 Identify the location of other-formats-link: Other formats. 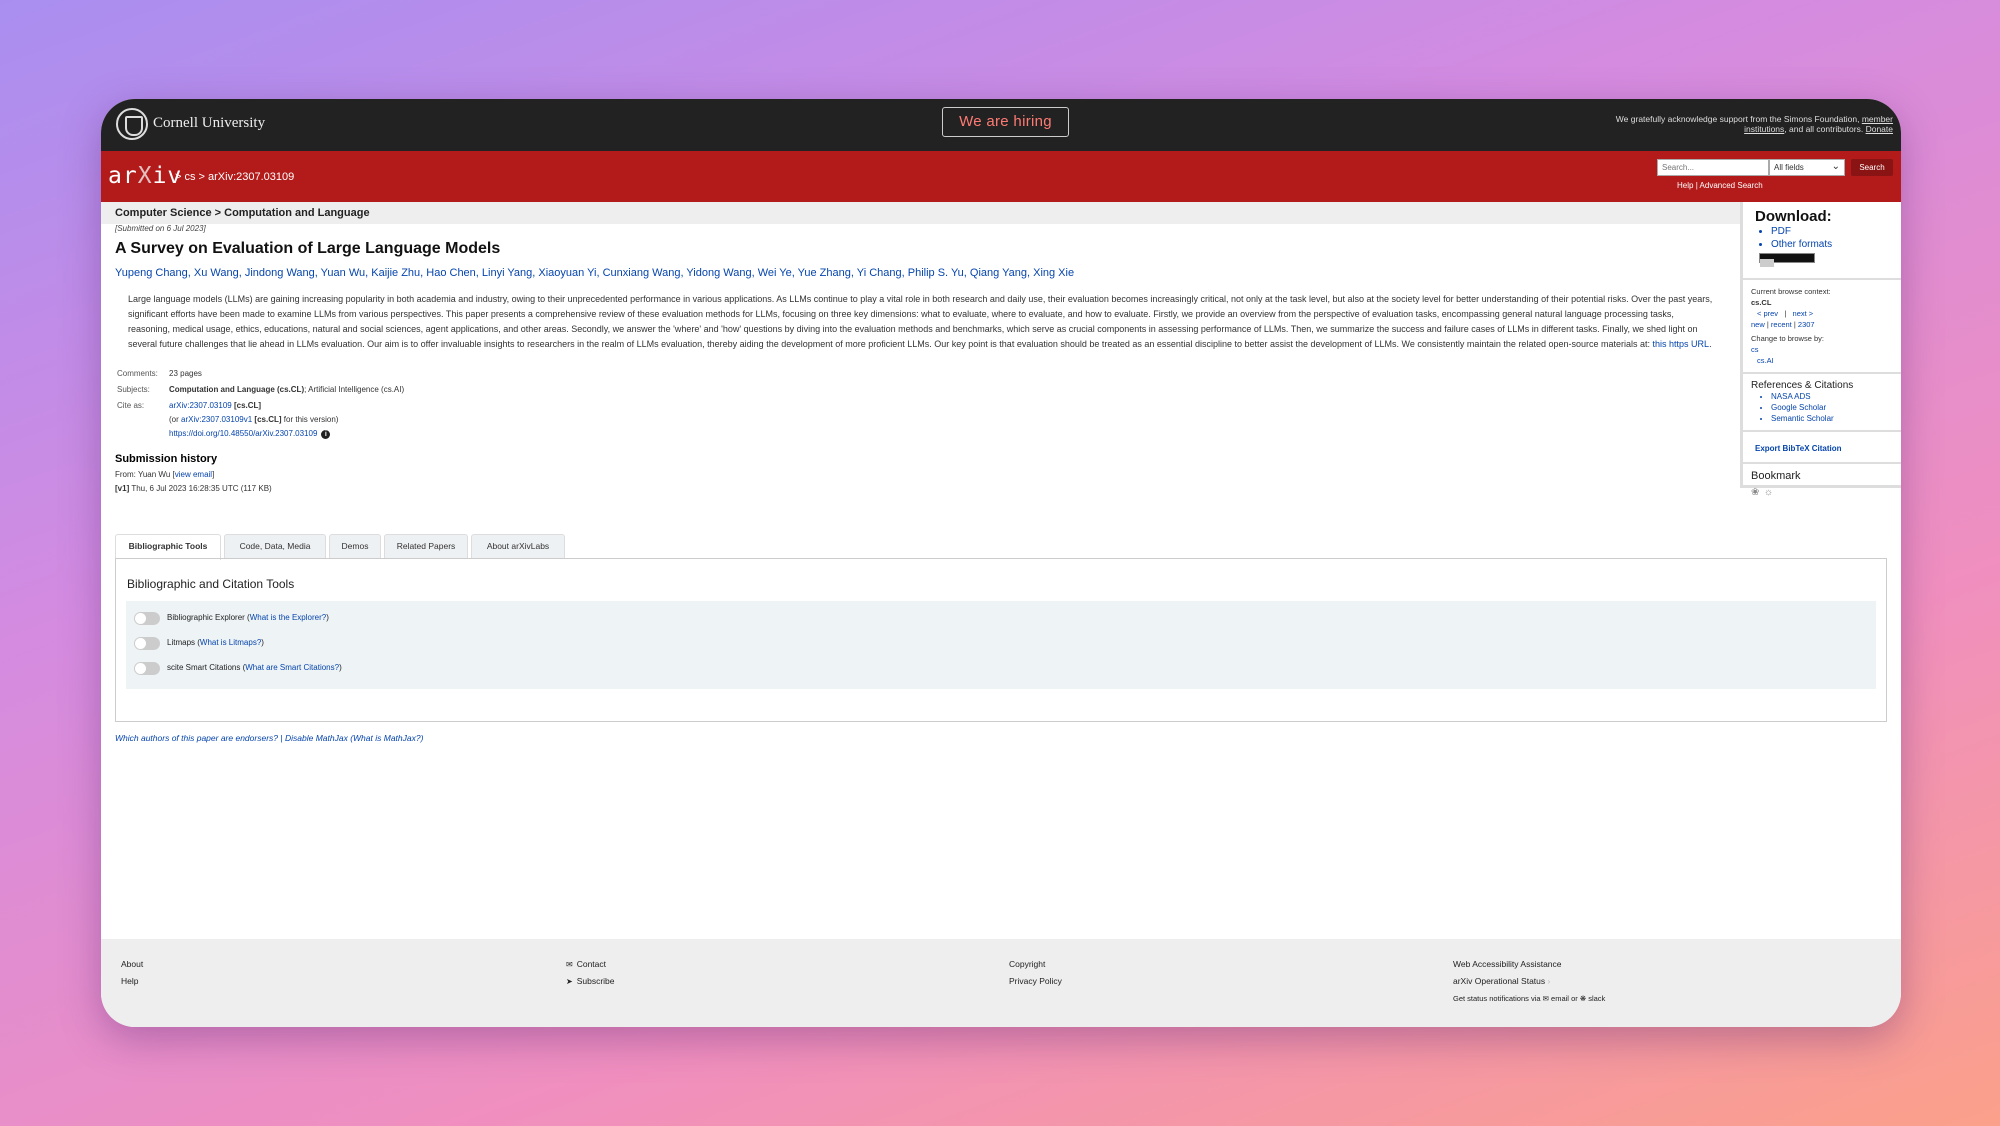
(1832, 244).